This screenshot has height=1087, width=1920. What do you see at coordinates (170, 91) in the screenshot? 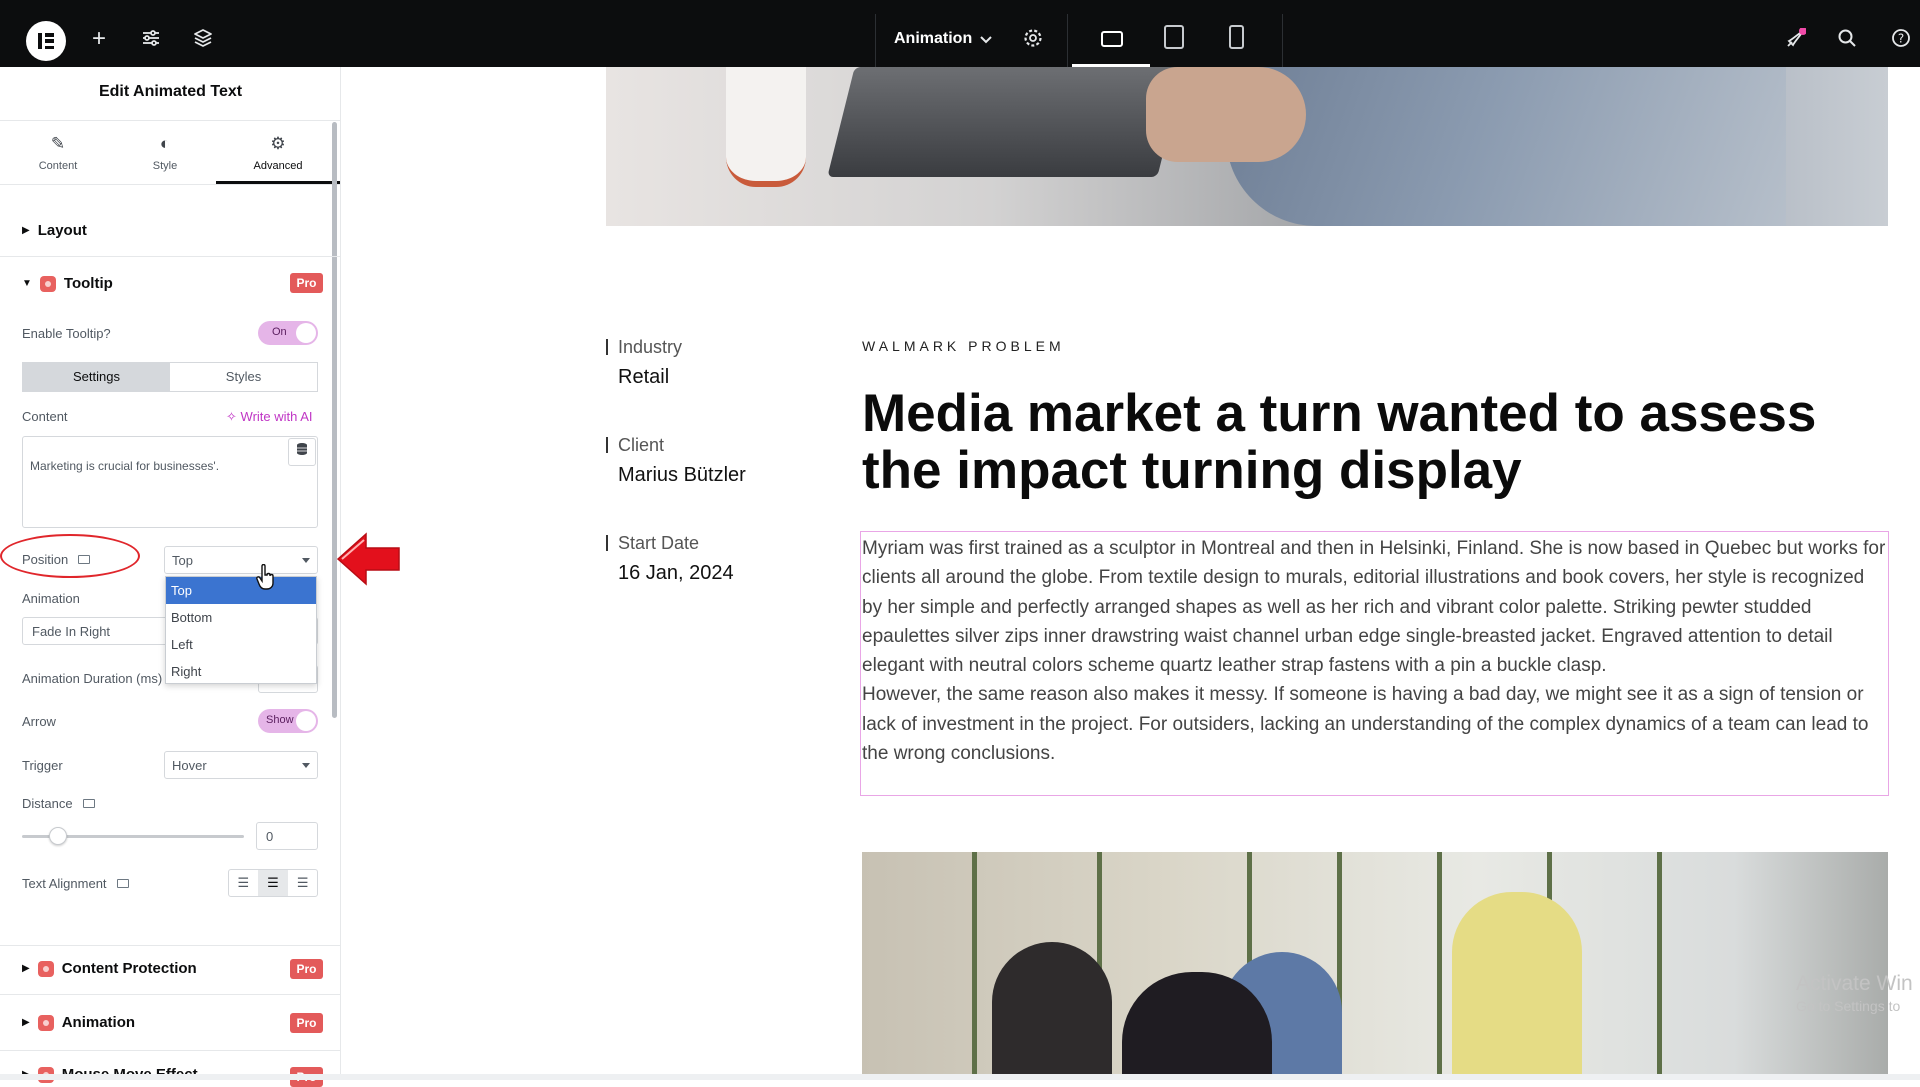
I see `panel-title: Edit Animated Text` at bounding box center [170, 91].